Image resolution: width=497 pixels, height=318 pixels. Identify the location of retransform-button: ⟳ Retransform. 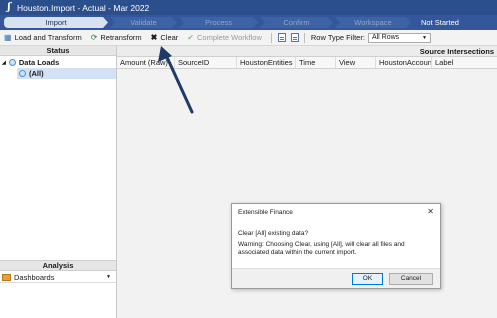
(116, 37).